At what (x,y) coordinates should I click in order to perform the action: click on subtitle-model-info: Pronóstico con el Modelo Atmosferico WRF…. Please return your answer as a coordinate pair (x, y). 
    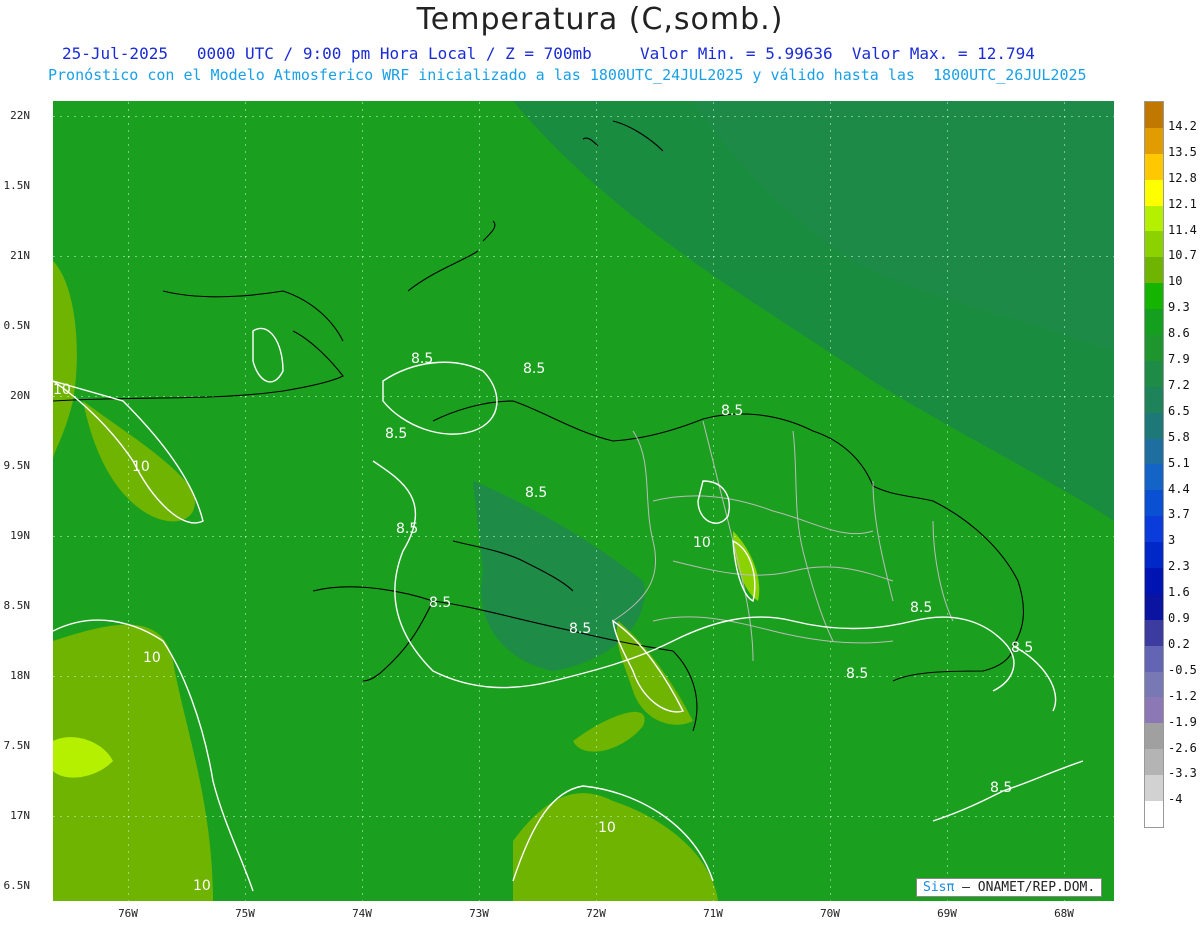
    Looking at the image, I should click on (567, 75).